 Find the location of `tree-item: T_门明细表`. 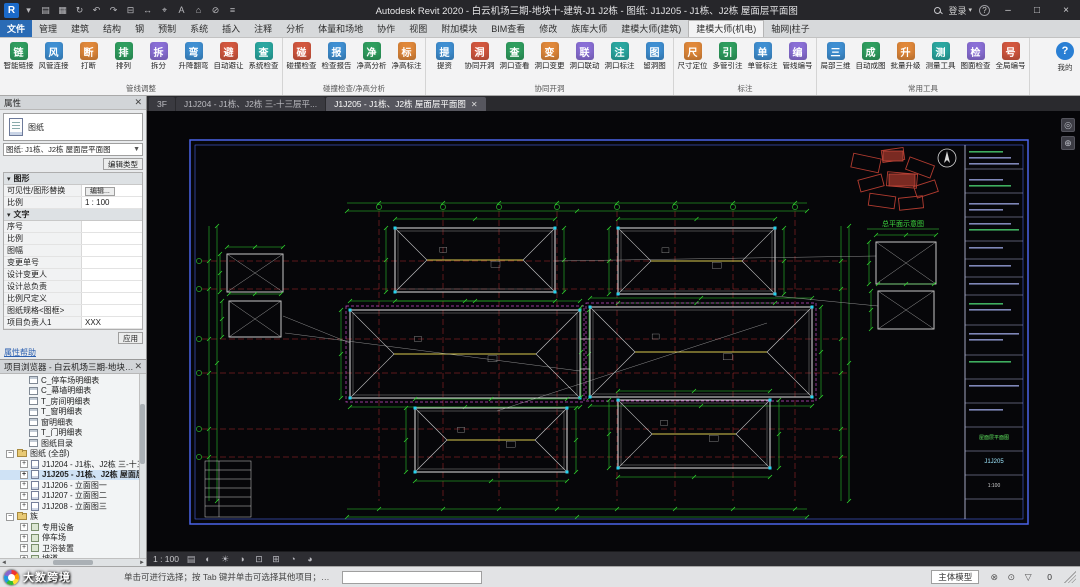

tree-item: T_门明细表 is located at coordinates (73, 433).